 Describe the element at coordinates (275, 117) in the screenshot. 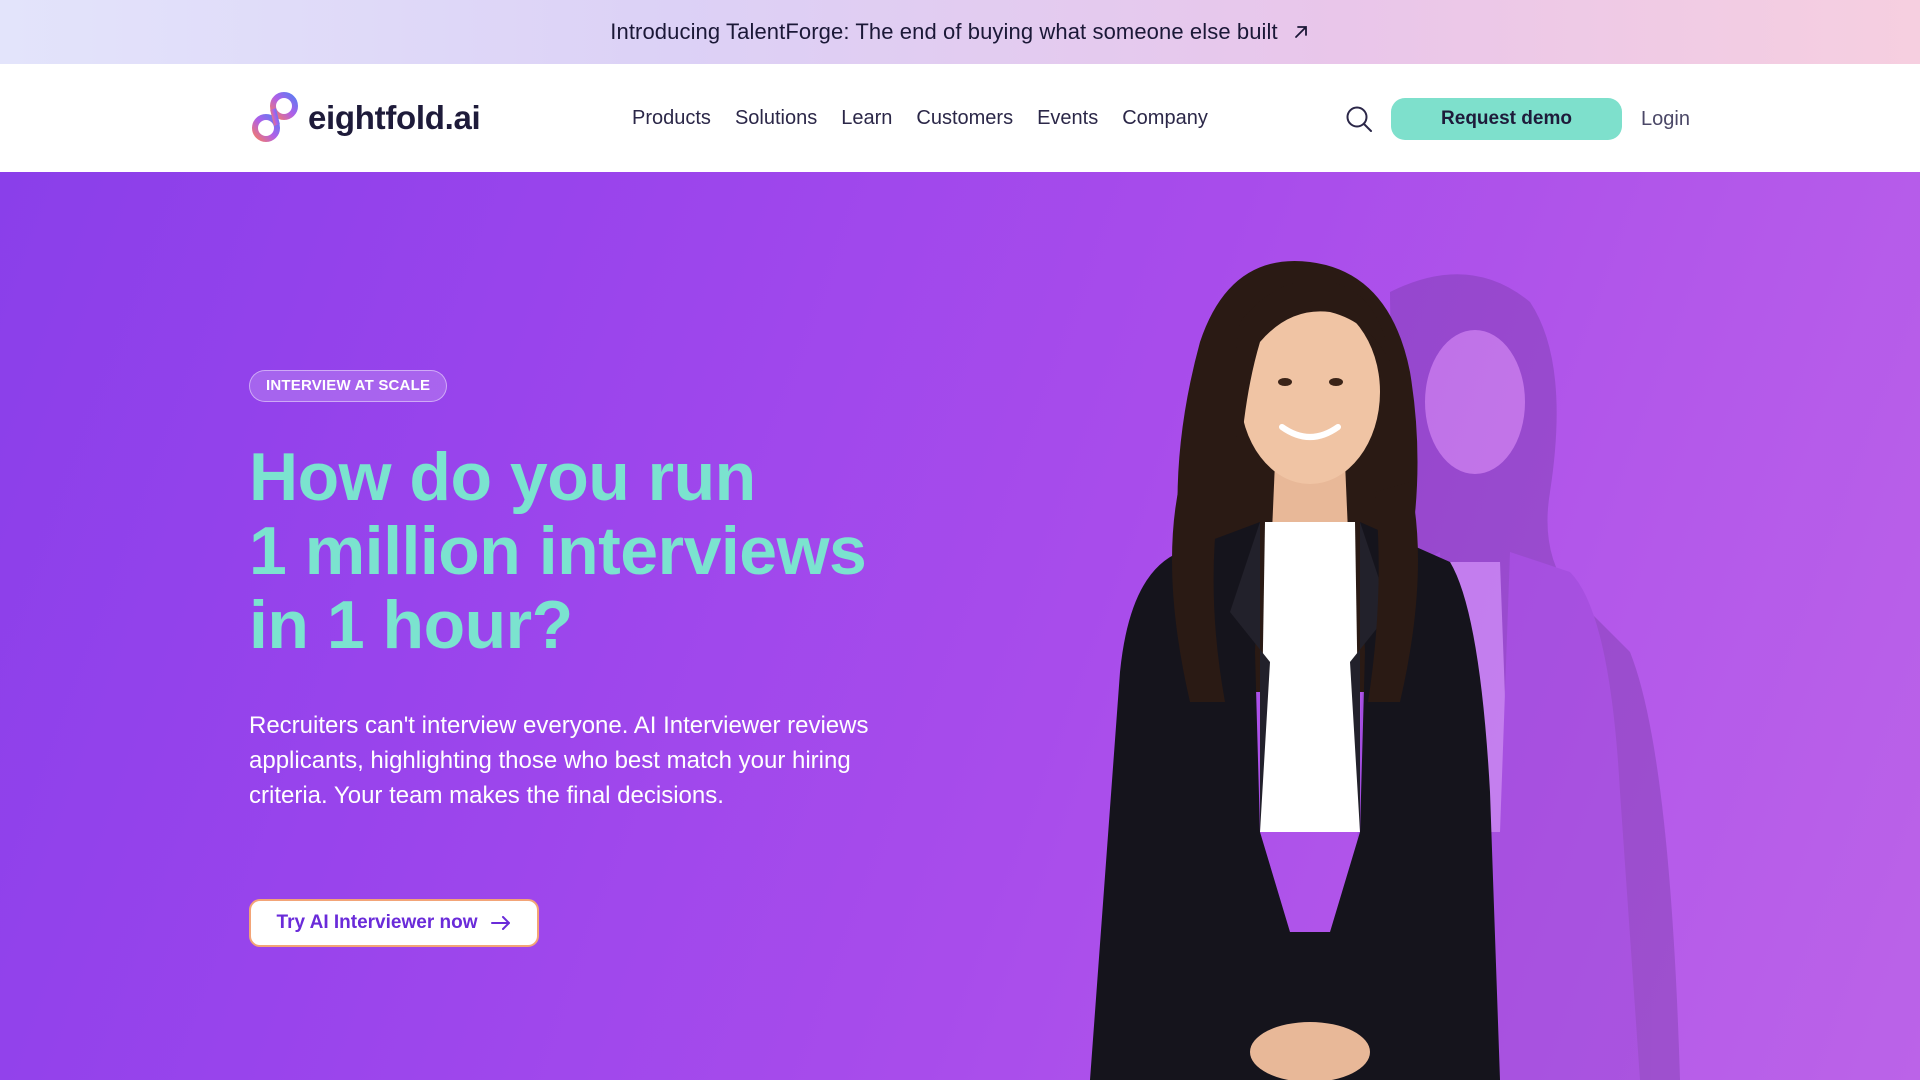

I see `eightfold-logo-icon` at that location.